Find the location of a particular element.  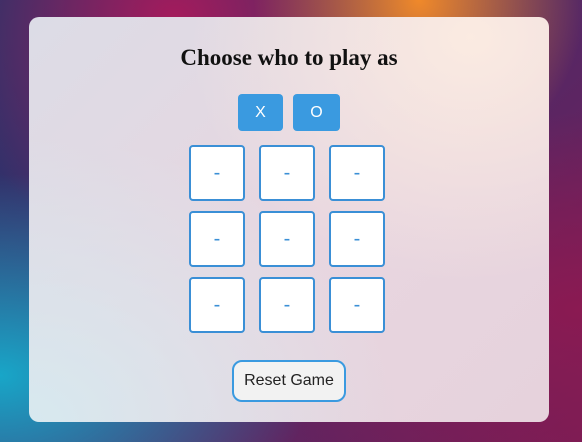

play-as-x-button: X is located at coordinates (260, 112).